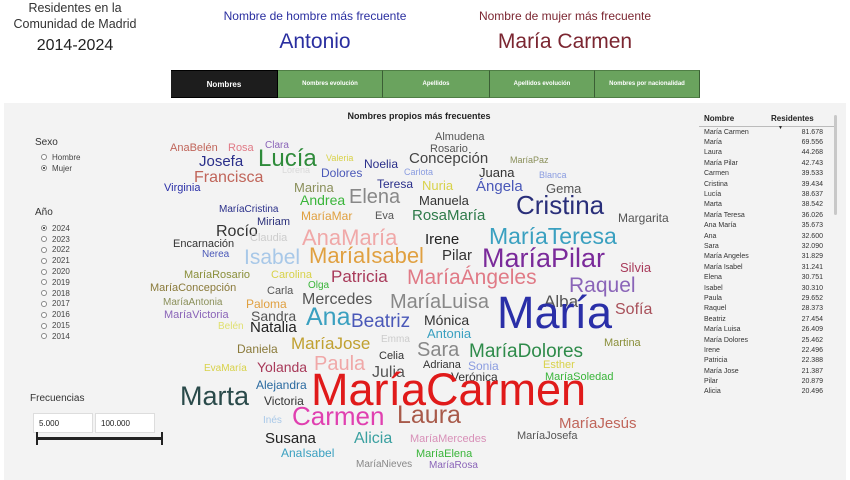 Image resolution: width=850 pixels, height=480 pixels. What do you see at coordinates (529, 160) in the screenshot?
I see `cloud-word: MaríaPaz` at bounding box center [529, 160].